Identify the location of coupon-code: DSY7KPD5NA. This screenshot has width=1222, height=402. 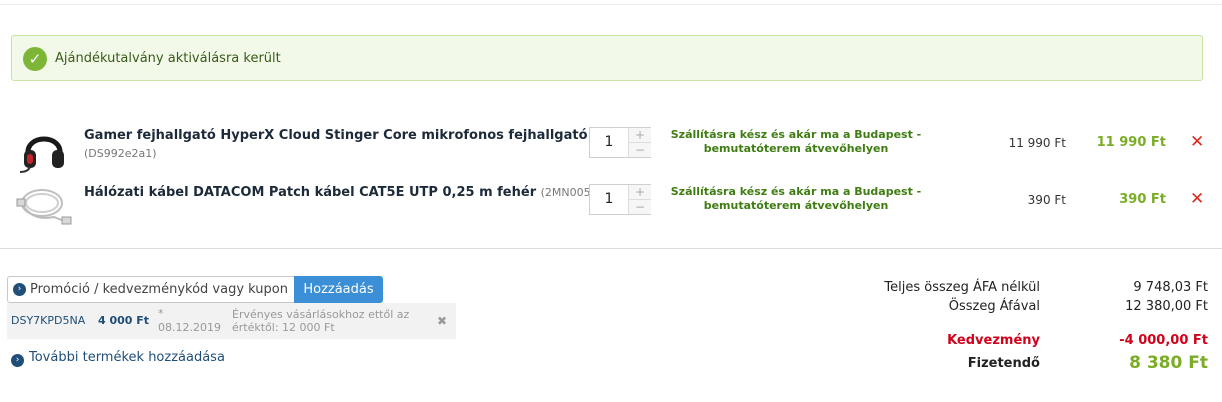
(48, 320).